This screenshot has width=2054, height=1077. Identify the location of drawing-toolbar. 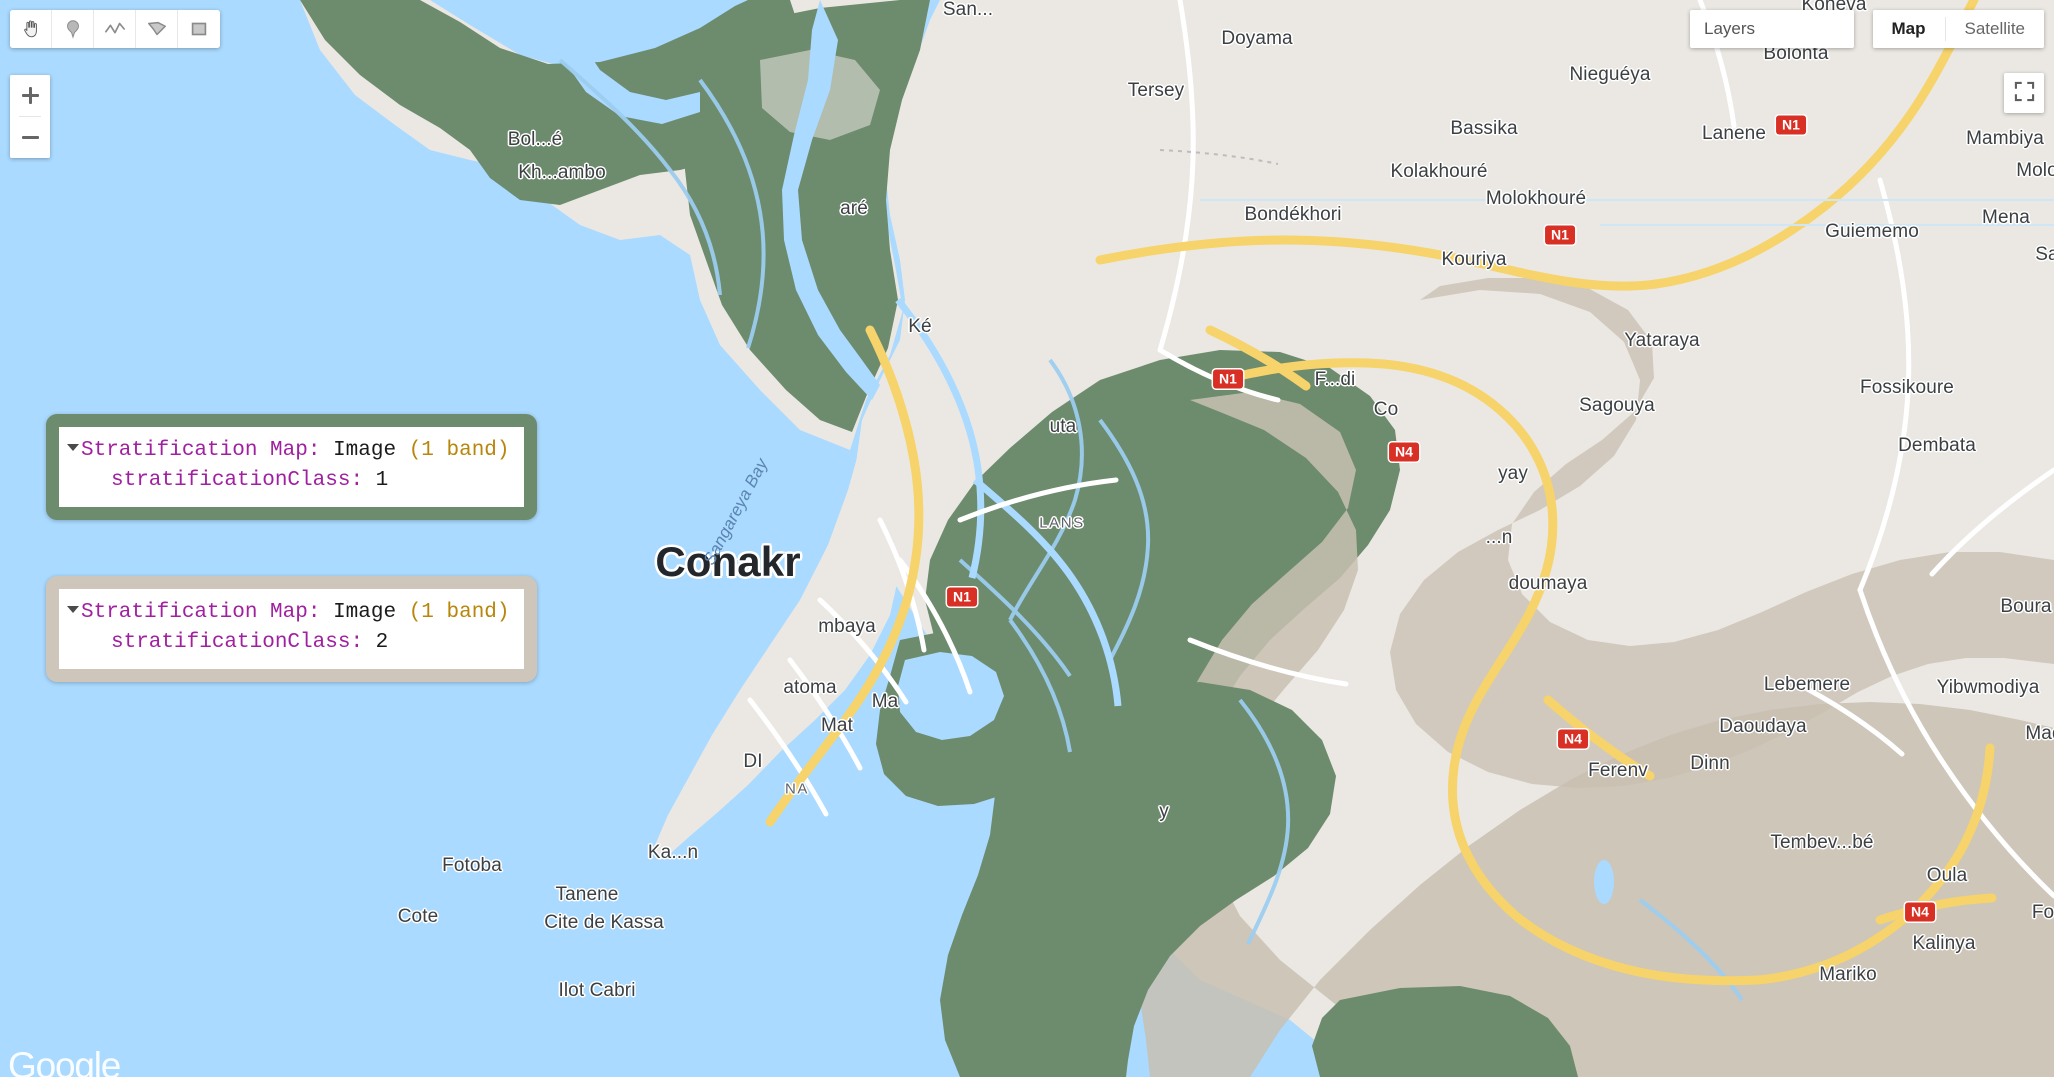
(115, 29).